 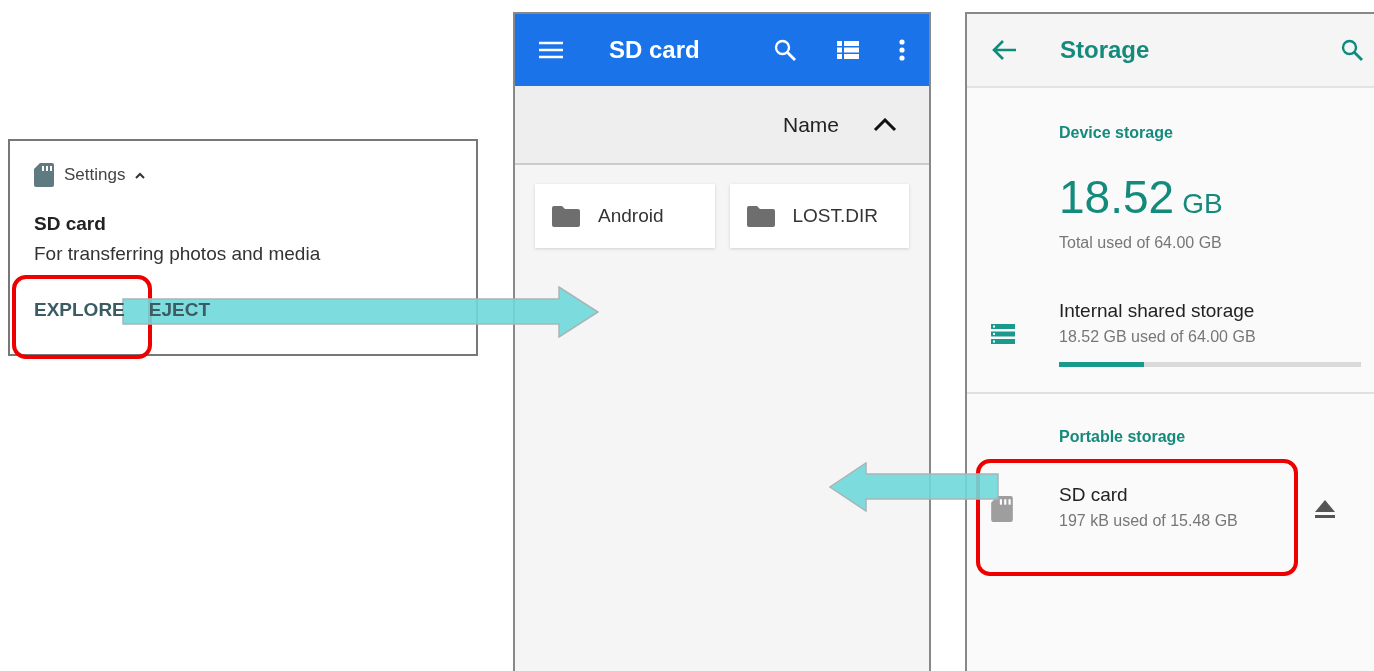 What do you see at coordinates (79, 310) in the screenshot?
I see `action-button: EXPLORE` at bounding box center [79, 310].